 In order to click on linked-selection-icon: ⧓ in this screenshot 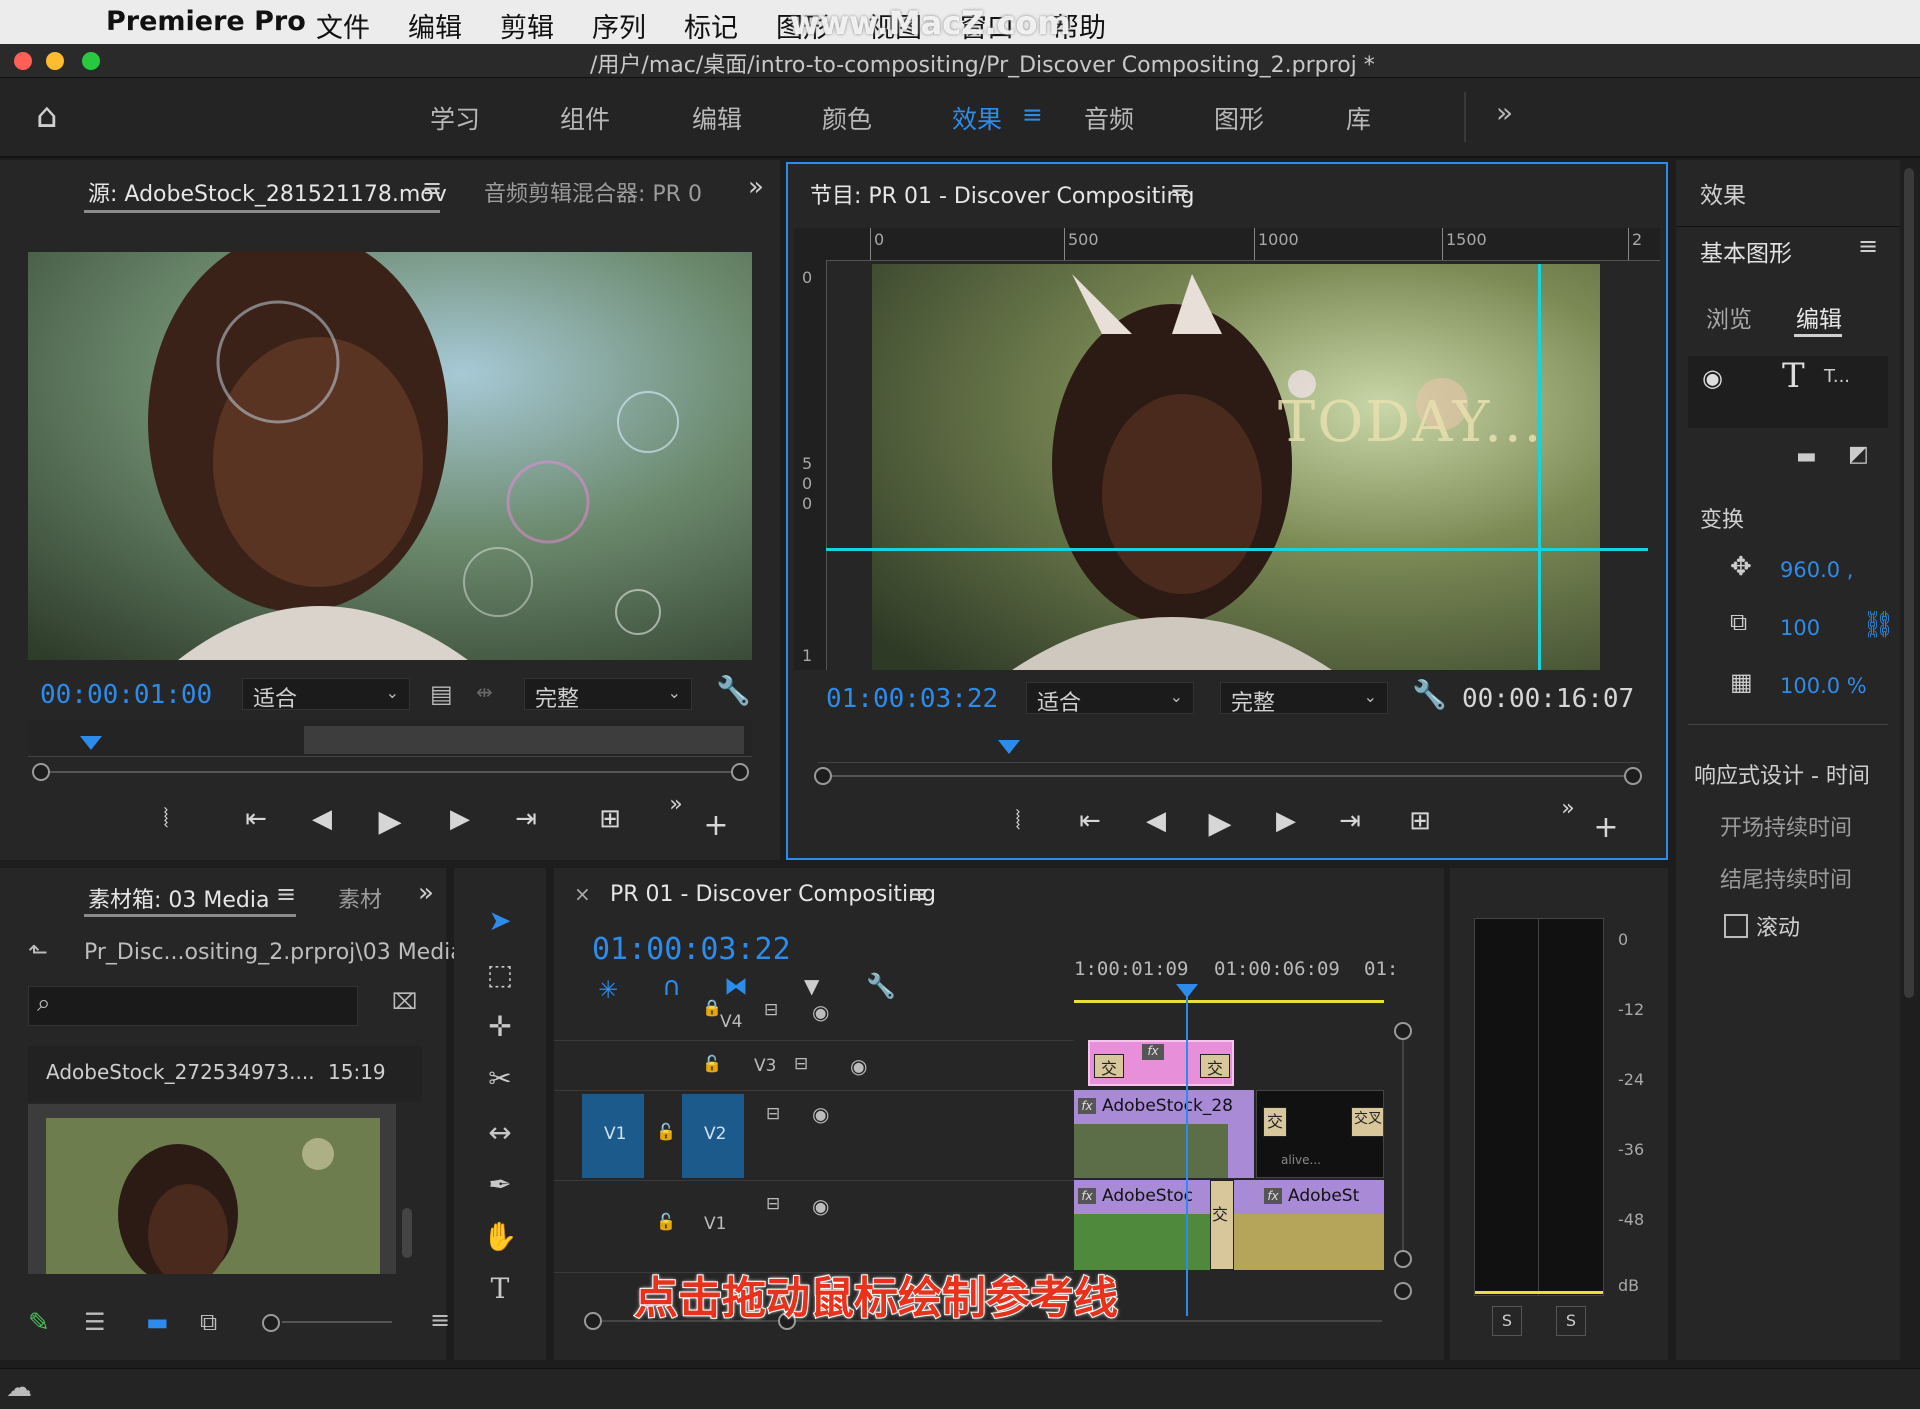, I will do `click(736, 986)`.